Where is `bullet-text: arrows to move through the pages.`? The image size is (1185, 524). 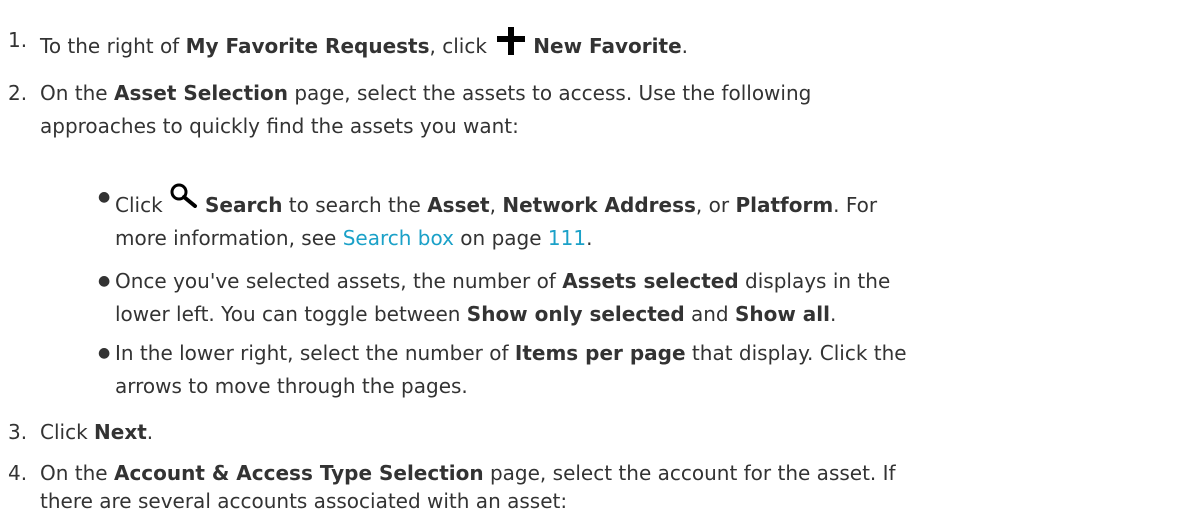 bullet-text: arrows to move through the pages. is located at coordinates (291, 386).